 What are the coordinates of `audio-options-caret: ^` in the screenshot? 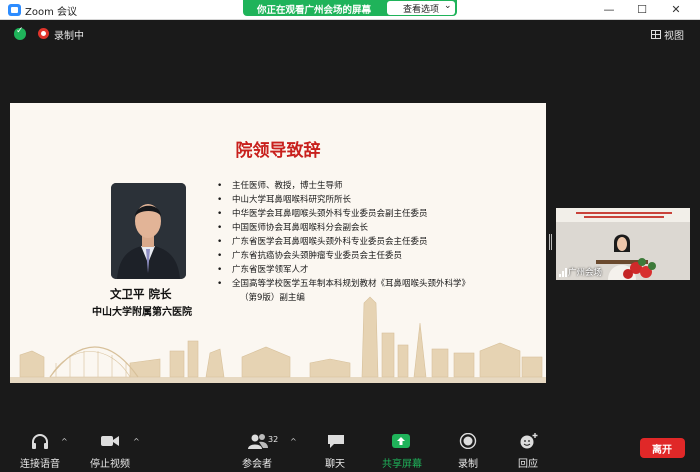 It's located at (64, 441).